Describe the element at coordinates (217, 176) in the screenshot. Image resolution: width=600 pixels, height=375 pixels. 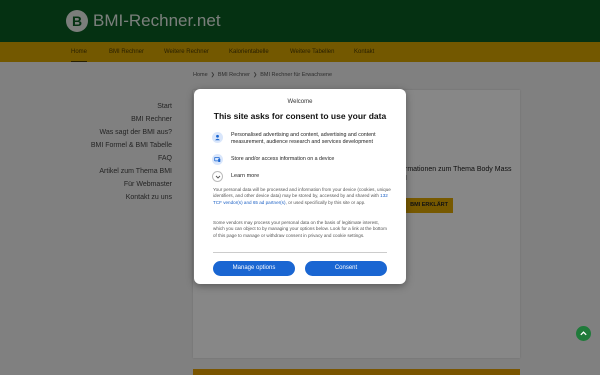
I see `chevron-down-icon` at that location.